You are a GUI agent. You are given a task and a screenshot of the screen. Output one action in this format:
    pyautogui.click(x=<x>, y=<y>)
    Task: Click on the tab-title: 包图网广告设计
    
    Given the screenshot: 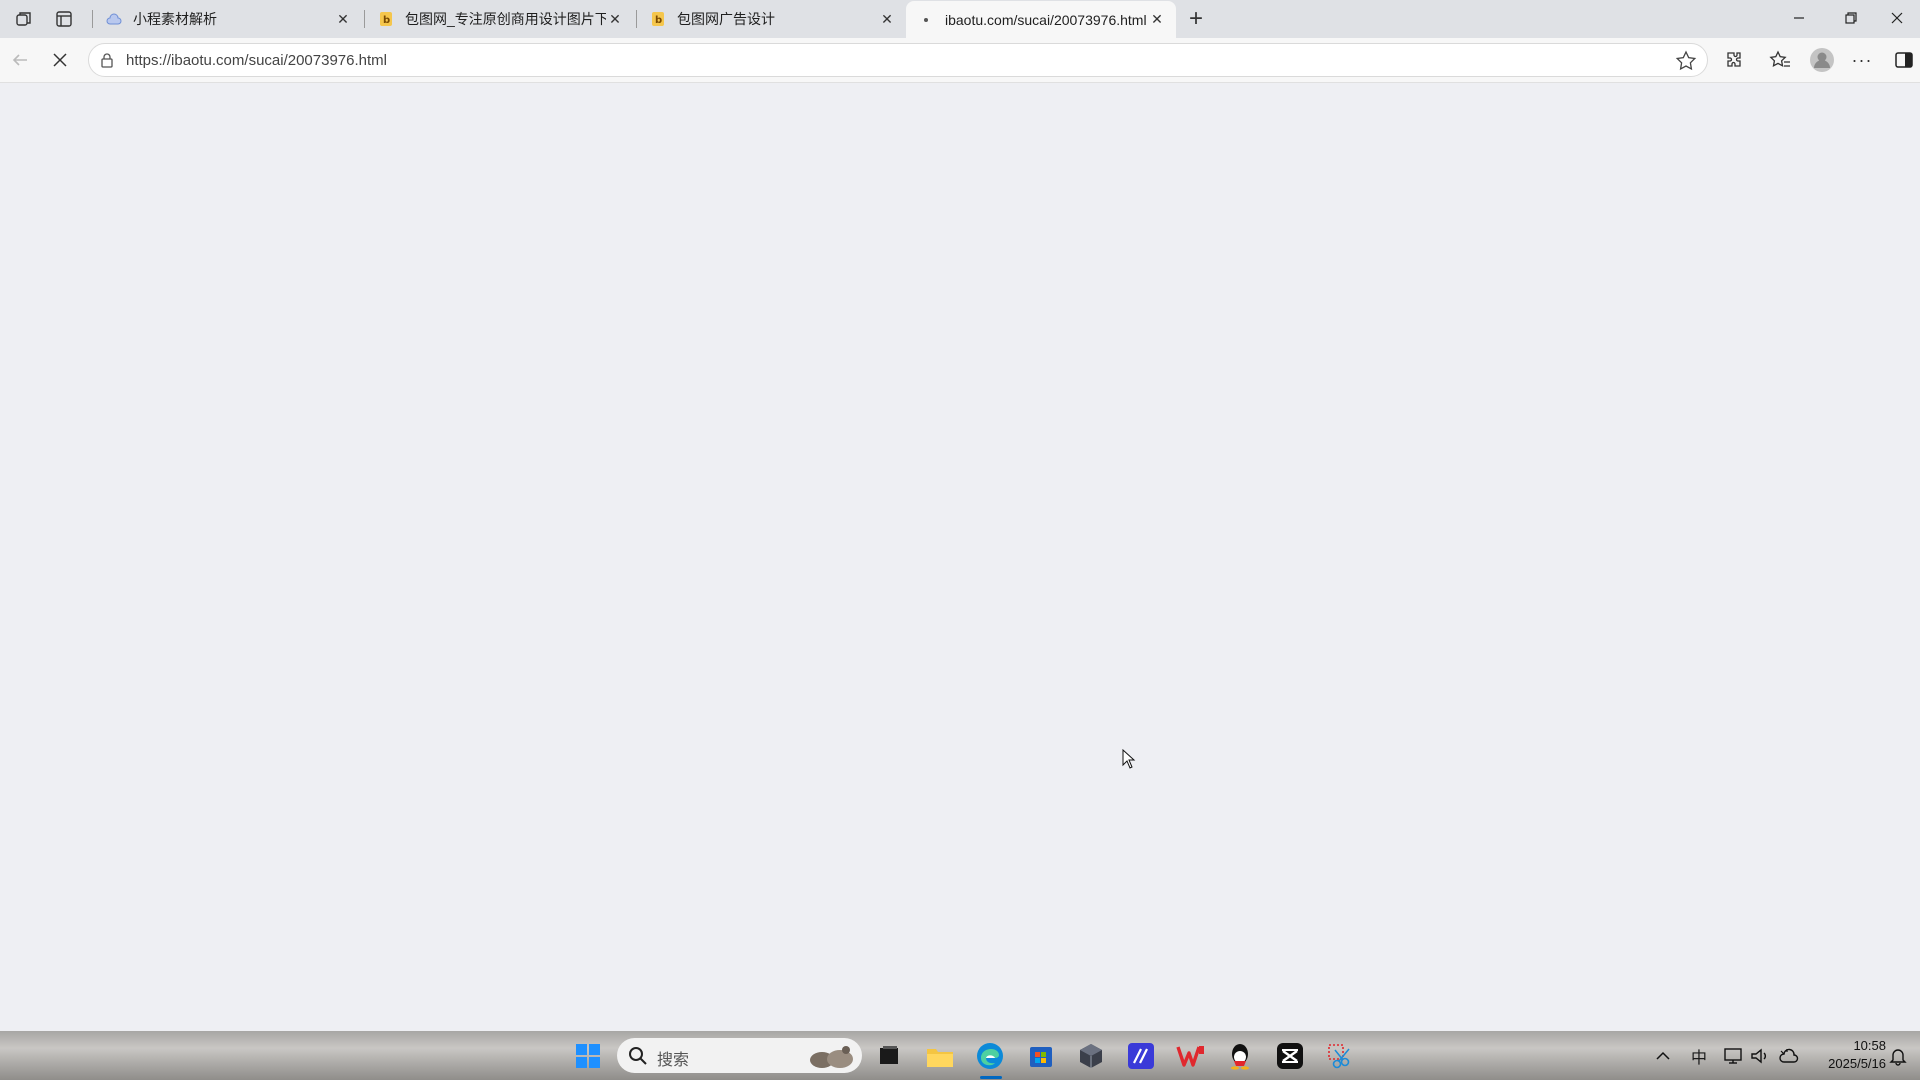 What is the action you would take?
    pyautogui.click(x=726, y=19)
    